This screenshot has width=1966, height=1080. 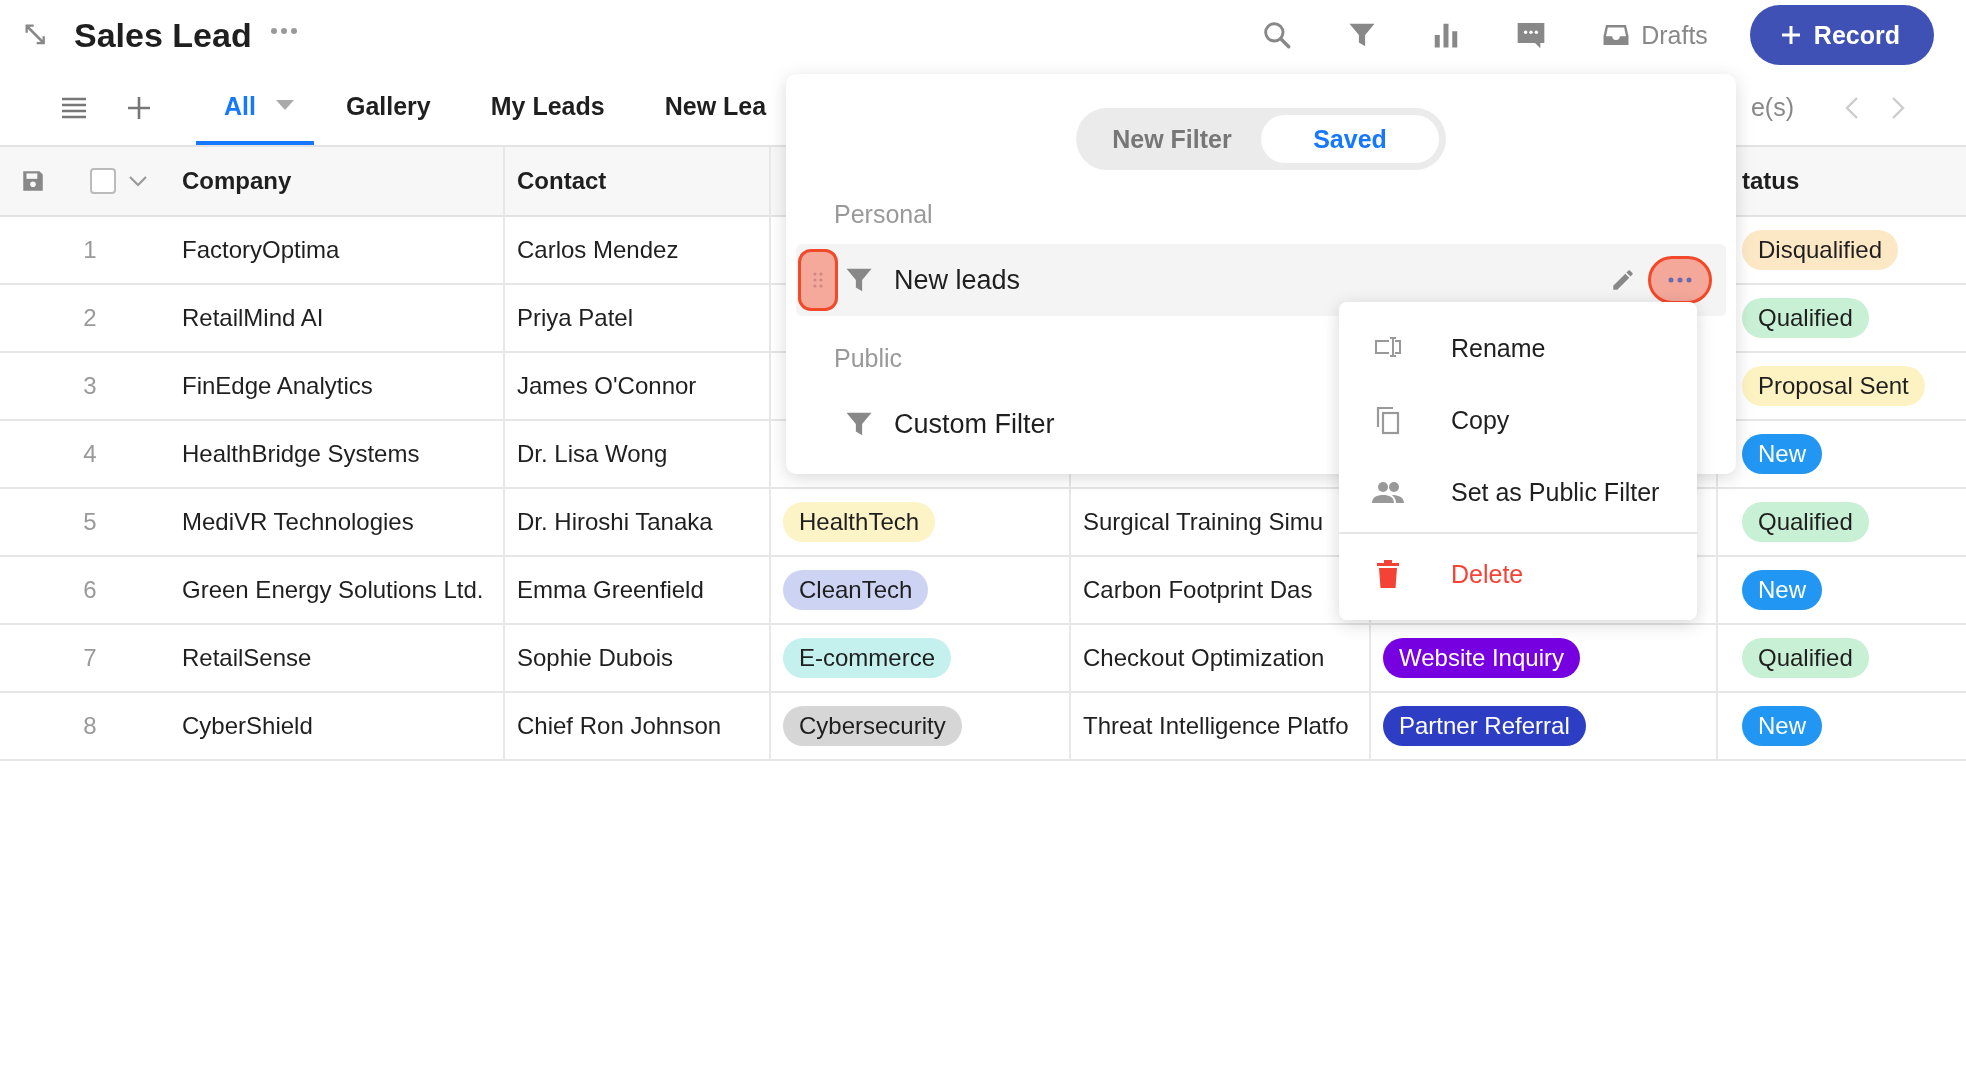 What do you see at coordinates (85, 659) in the screenshot?
I see `row-number: 7` at bounding box center [85, 659].